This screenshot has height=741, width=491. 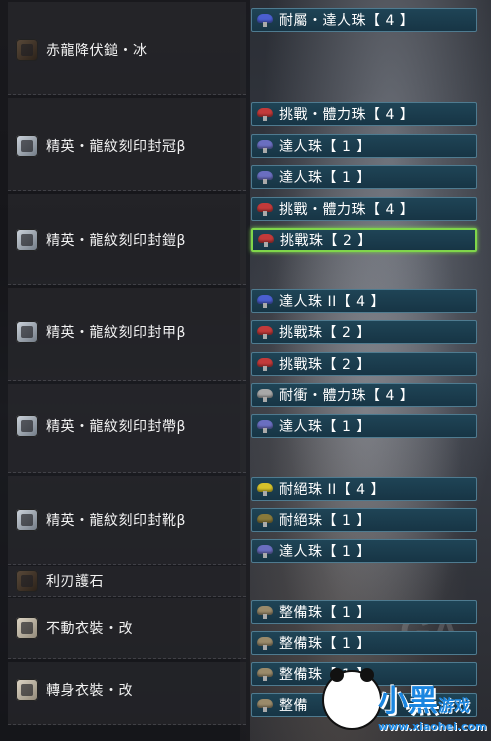 I want to click on equipment-mantle-2: 轉身衣裝・改, so click(x=74, y=690).